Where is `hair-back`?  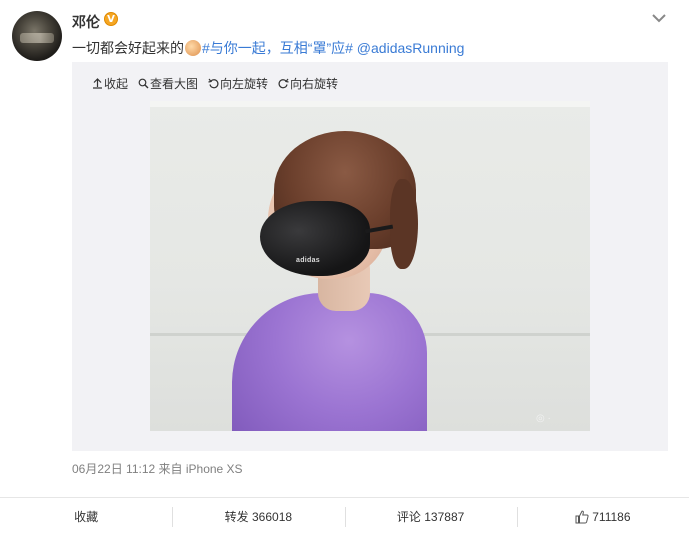
hair-back is located at coordinates (404, 224).